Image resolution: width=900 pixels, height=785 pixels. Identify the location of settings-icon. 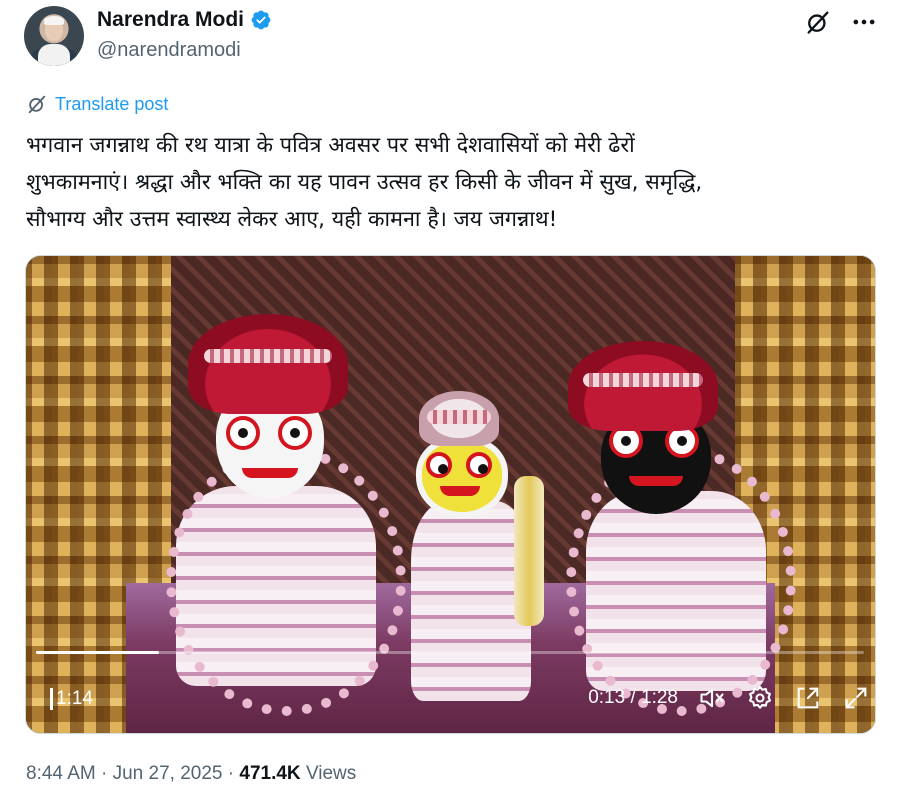
(760, 698).